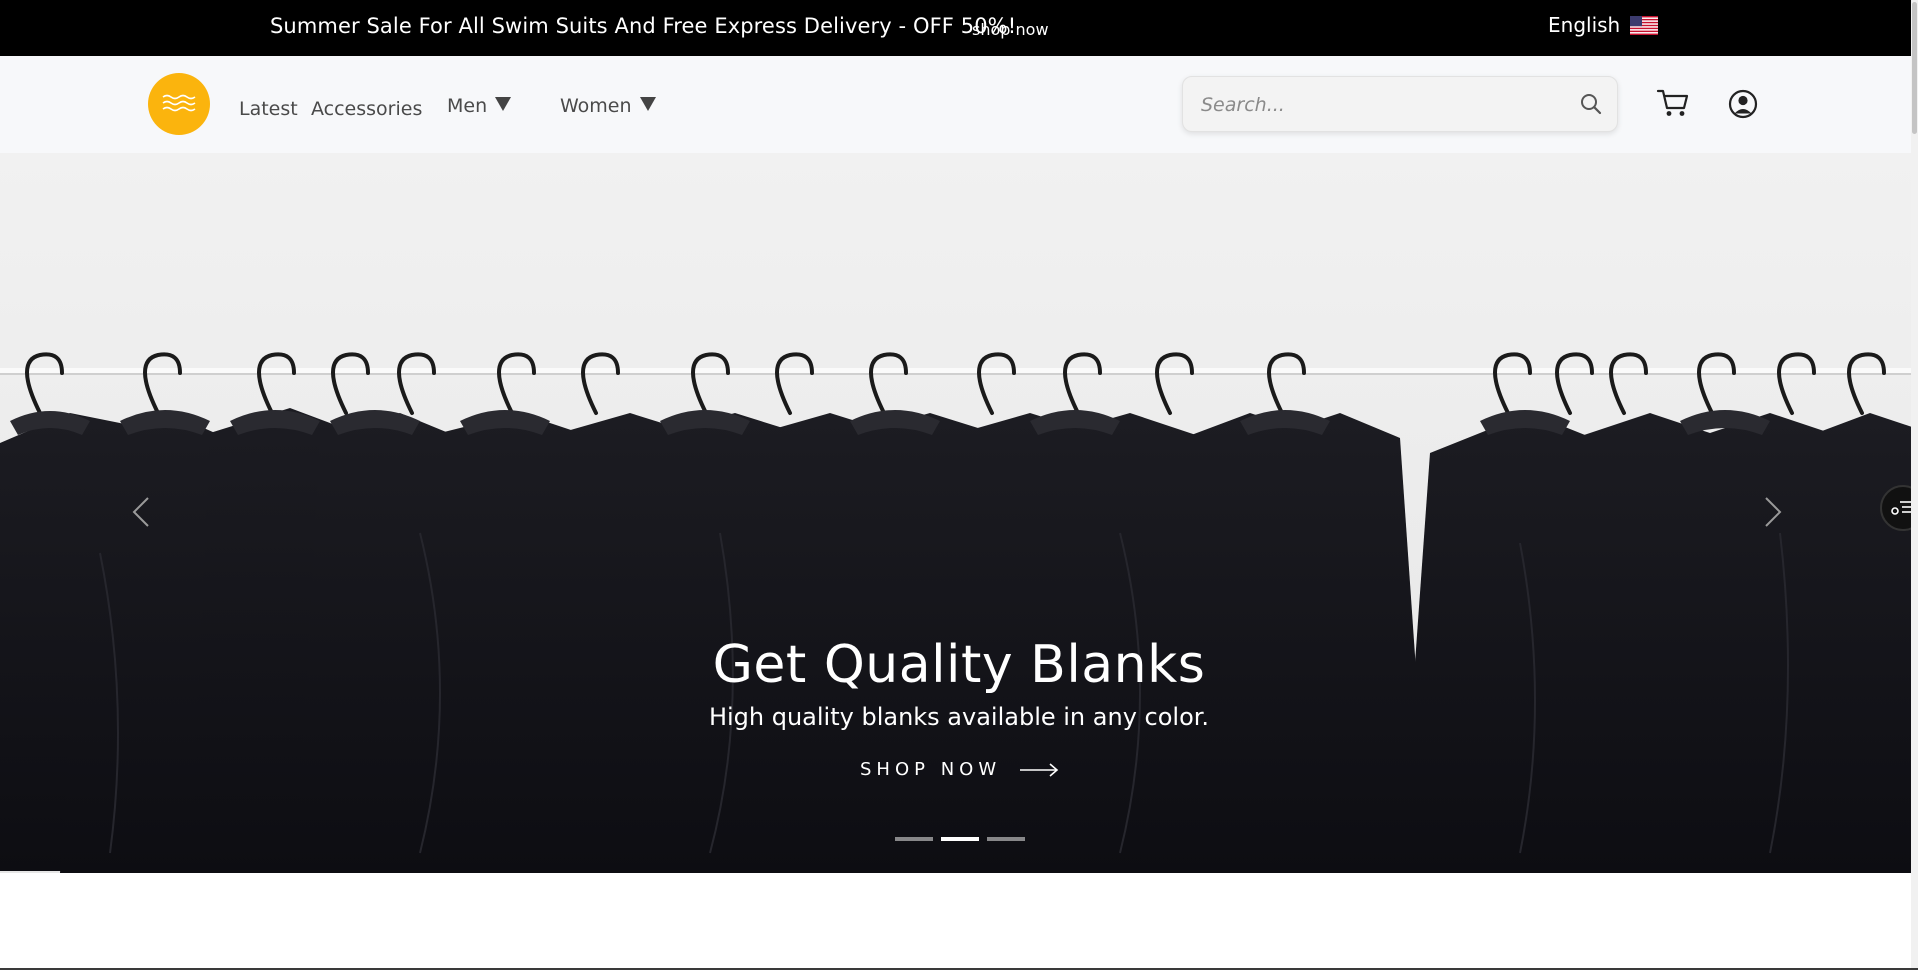 The width and height of the screenshot is (1918, 970). What do you see at coordinates (366, 109) in the screenshot?
I see `nav-accessories: Accessories` at bounding box center [366, 109].